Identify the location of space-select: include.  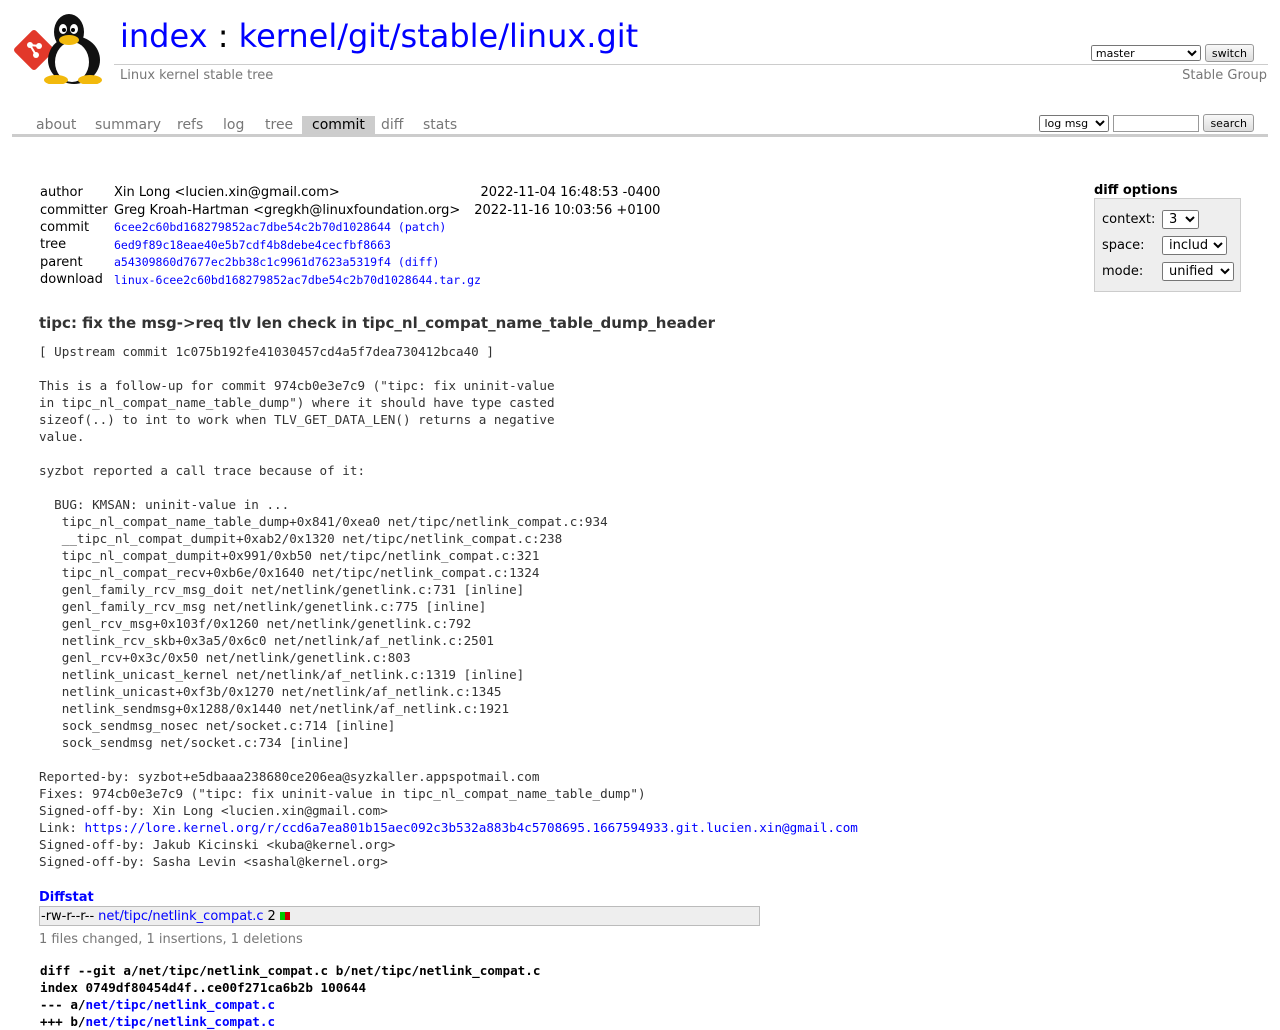
(1194, 245).